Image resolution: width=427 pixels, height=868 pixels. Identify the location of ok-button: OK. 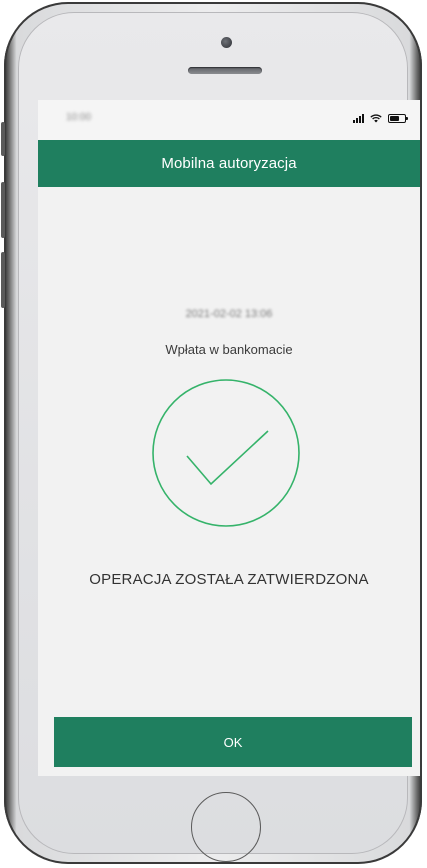
(233, 742).